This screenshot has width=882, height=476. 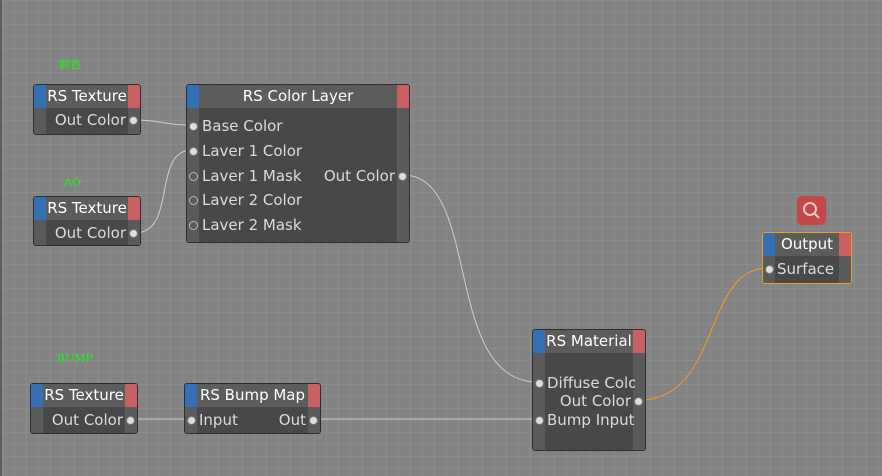 I want to click on port-layer1-mask: Laver 1 Mask, so click(x=252, y=176).